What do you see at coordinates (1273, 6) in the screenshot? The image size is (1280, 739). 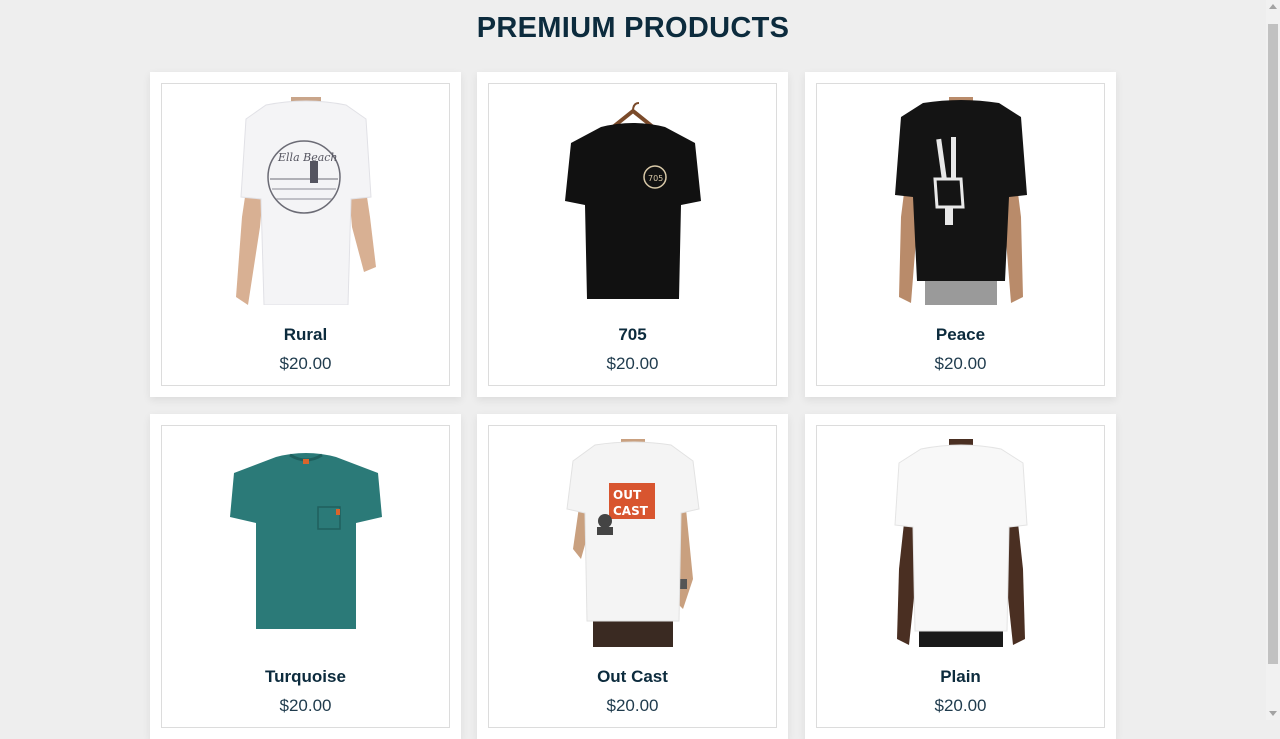 I see `scroll-up-arrow-icon` at bounding box center [1273, 6].